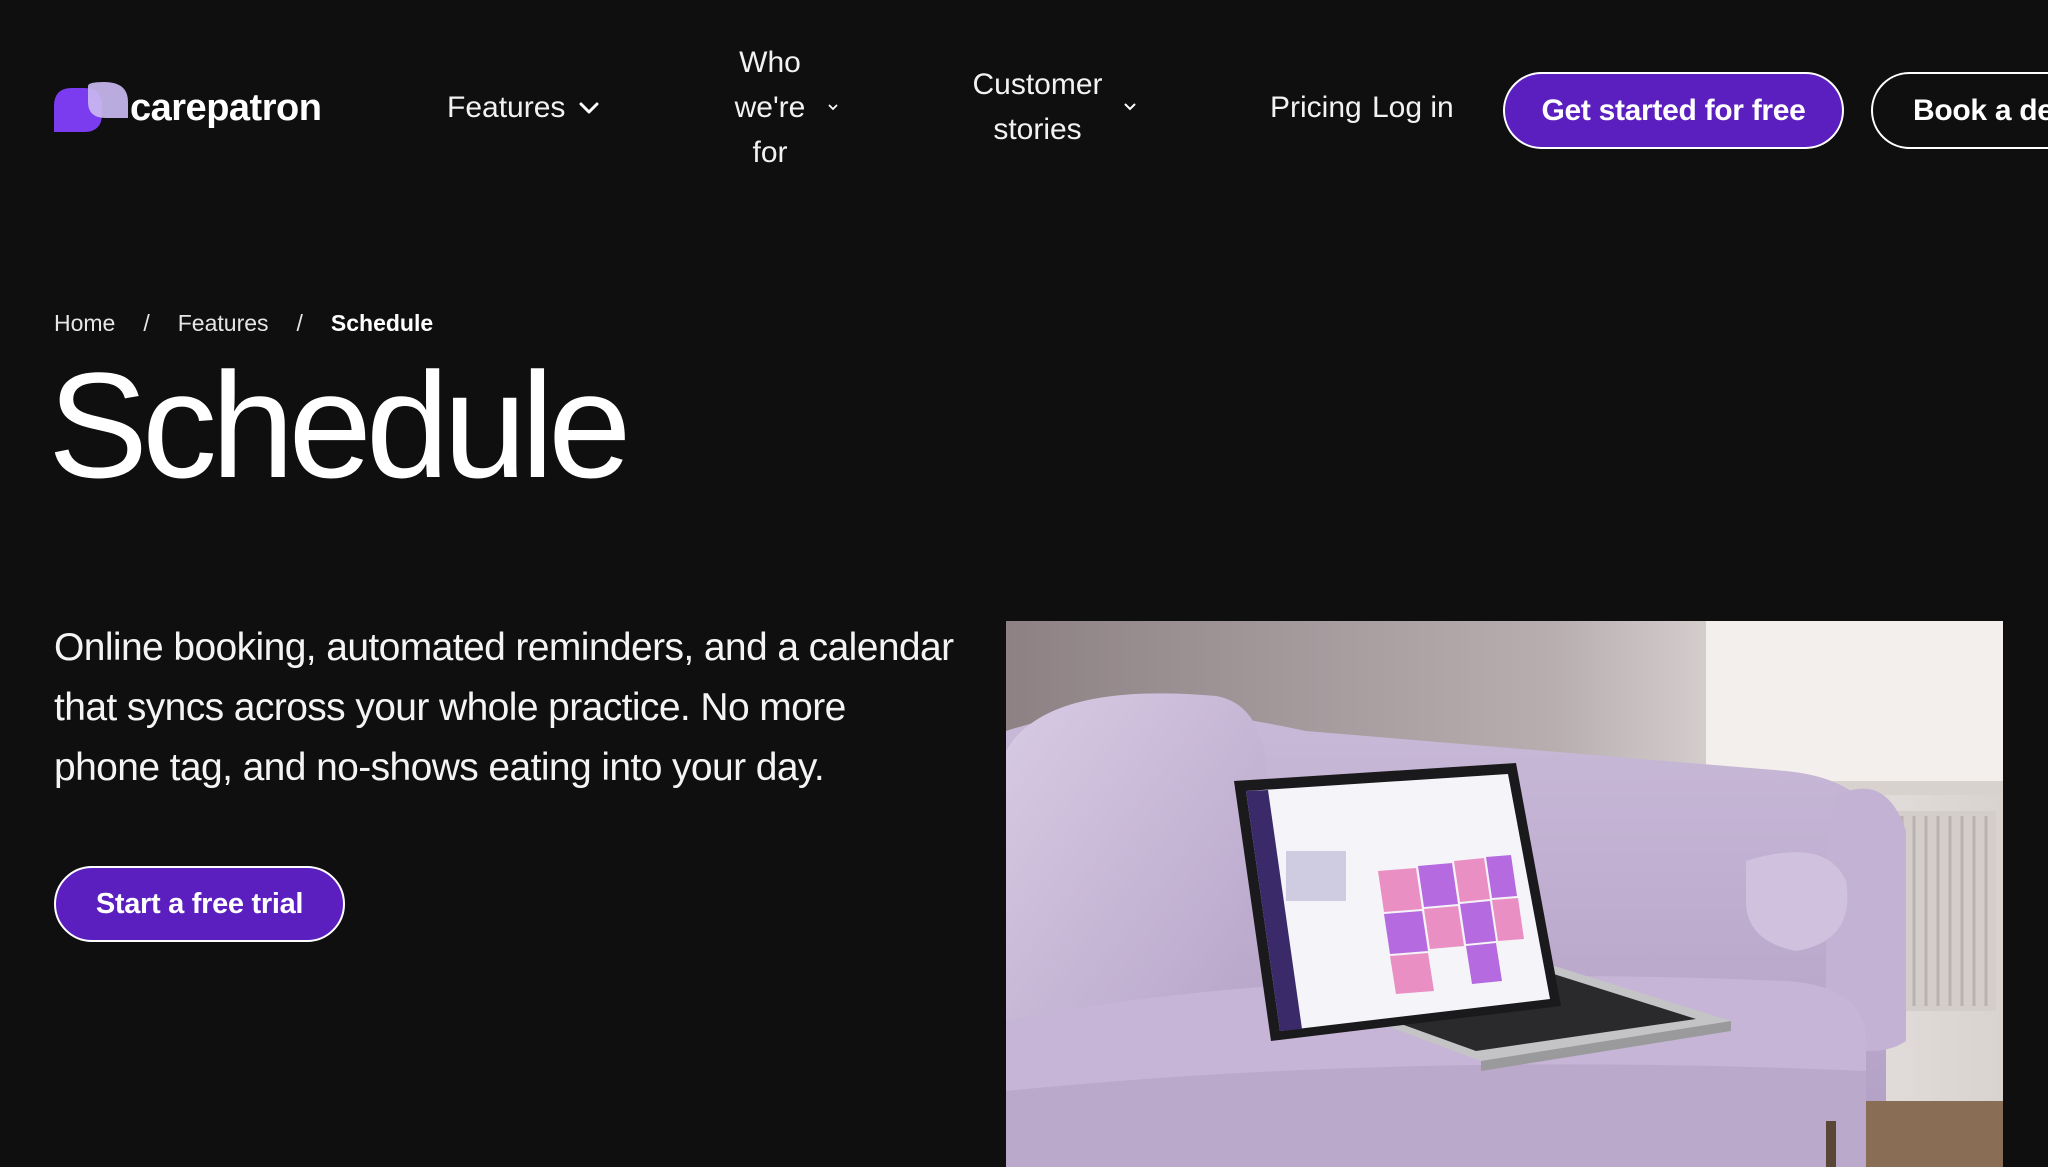 This screenshot has width=2048, height=1167. What do you see at coordinates (199, 904) in the screenshot?
I see `start-free-trial-button: Start a free trial` at bounding box center [199, 904].